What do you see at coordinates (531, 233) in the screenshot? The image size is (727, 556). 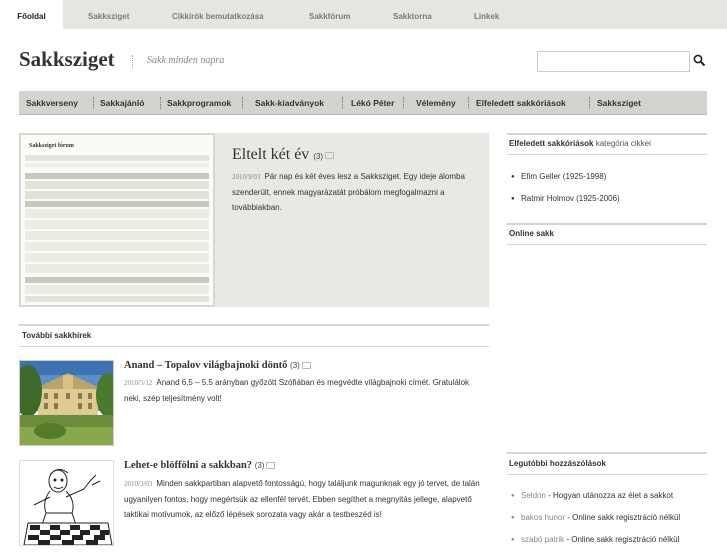 I see `online-chess-heading: Online sakk` at bounding box center [531, 233].